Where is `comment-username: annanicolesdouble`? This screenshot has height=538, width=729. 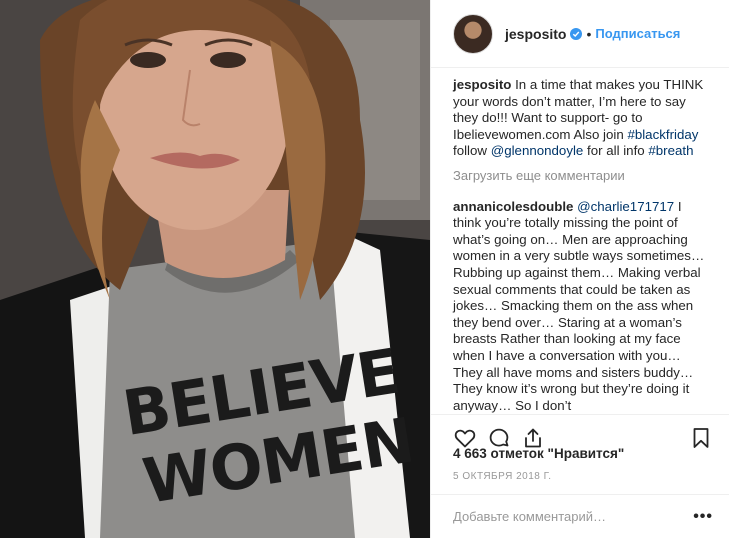 comment-username: annanicolesdouble is located at coordinates (513, 206).